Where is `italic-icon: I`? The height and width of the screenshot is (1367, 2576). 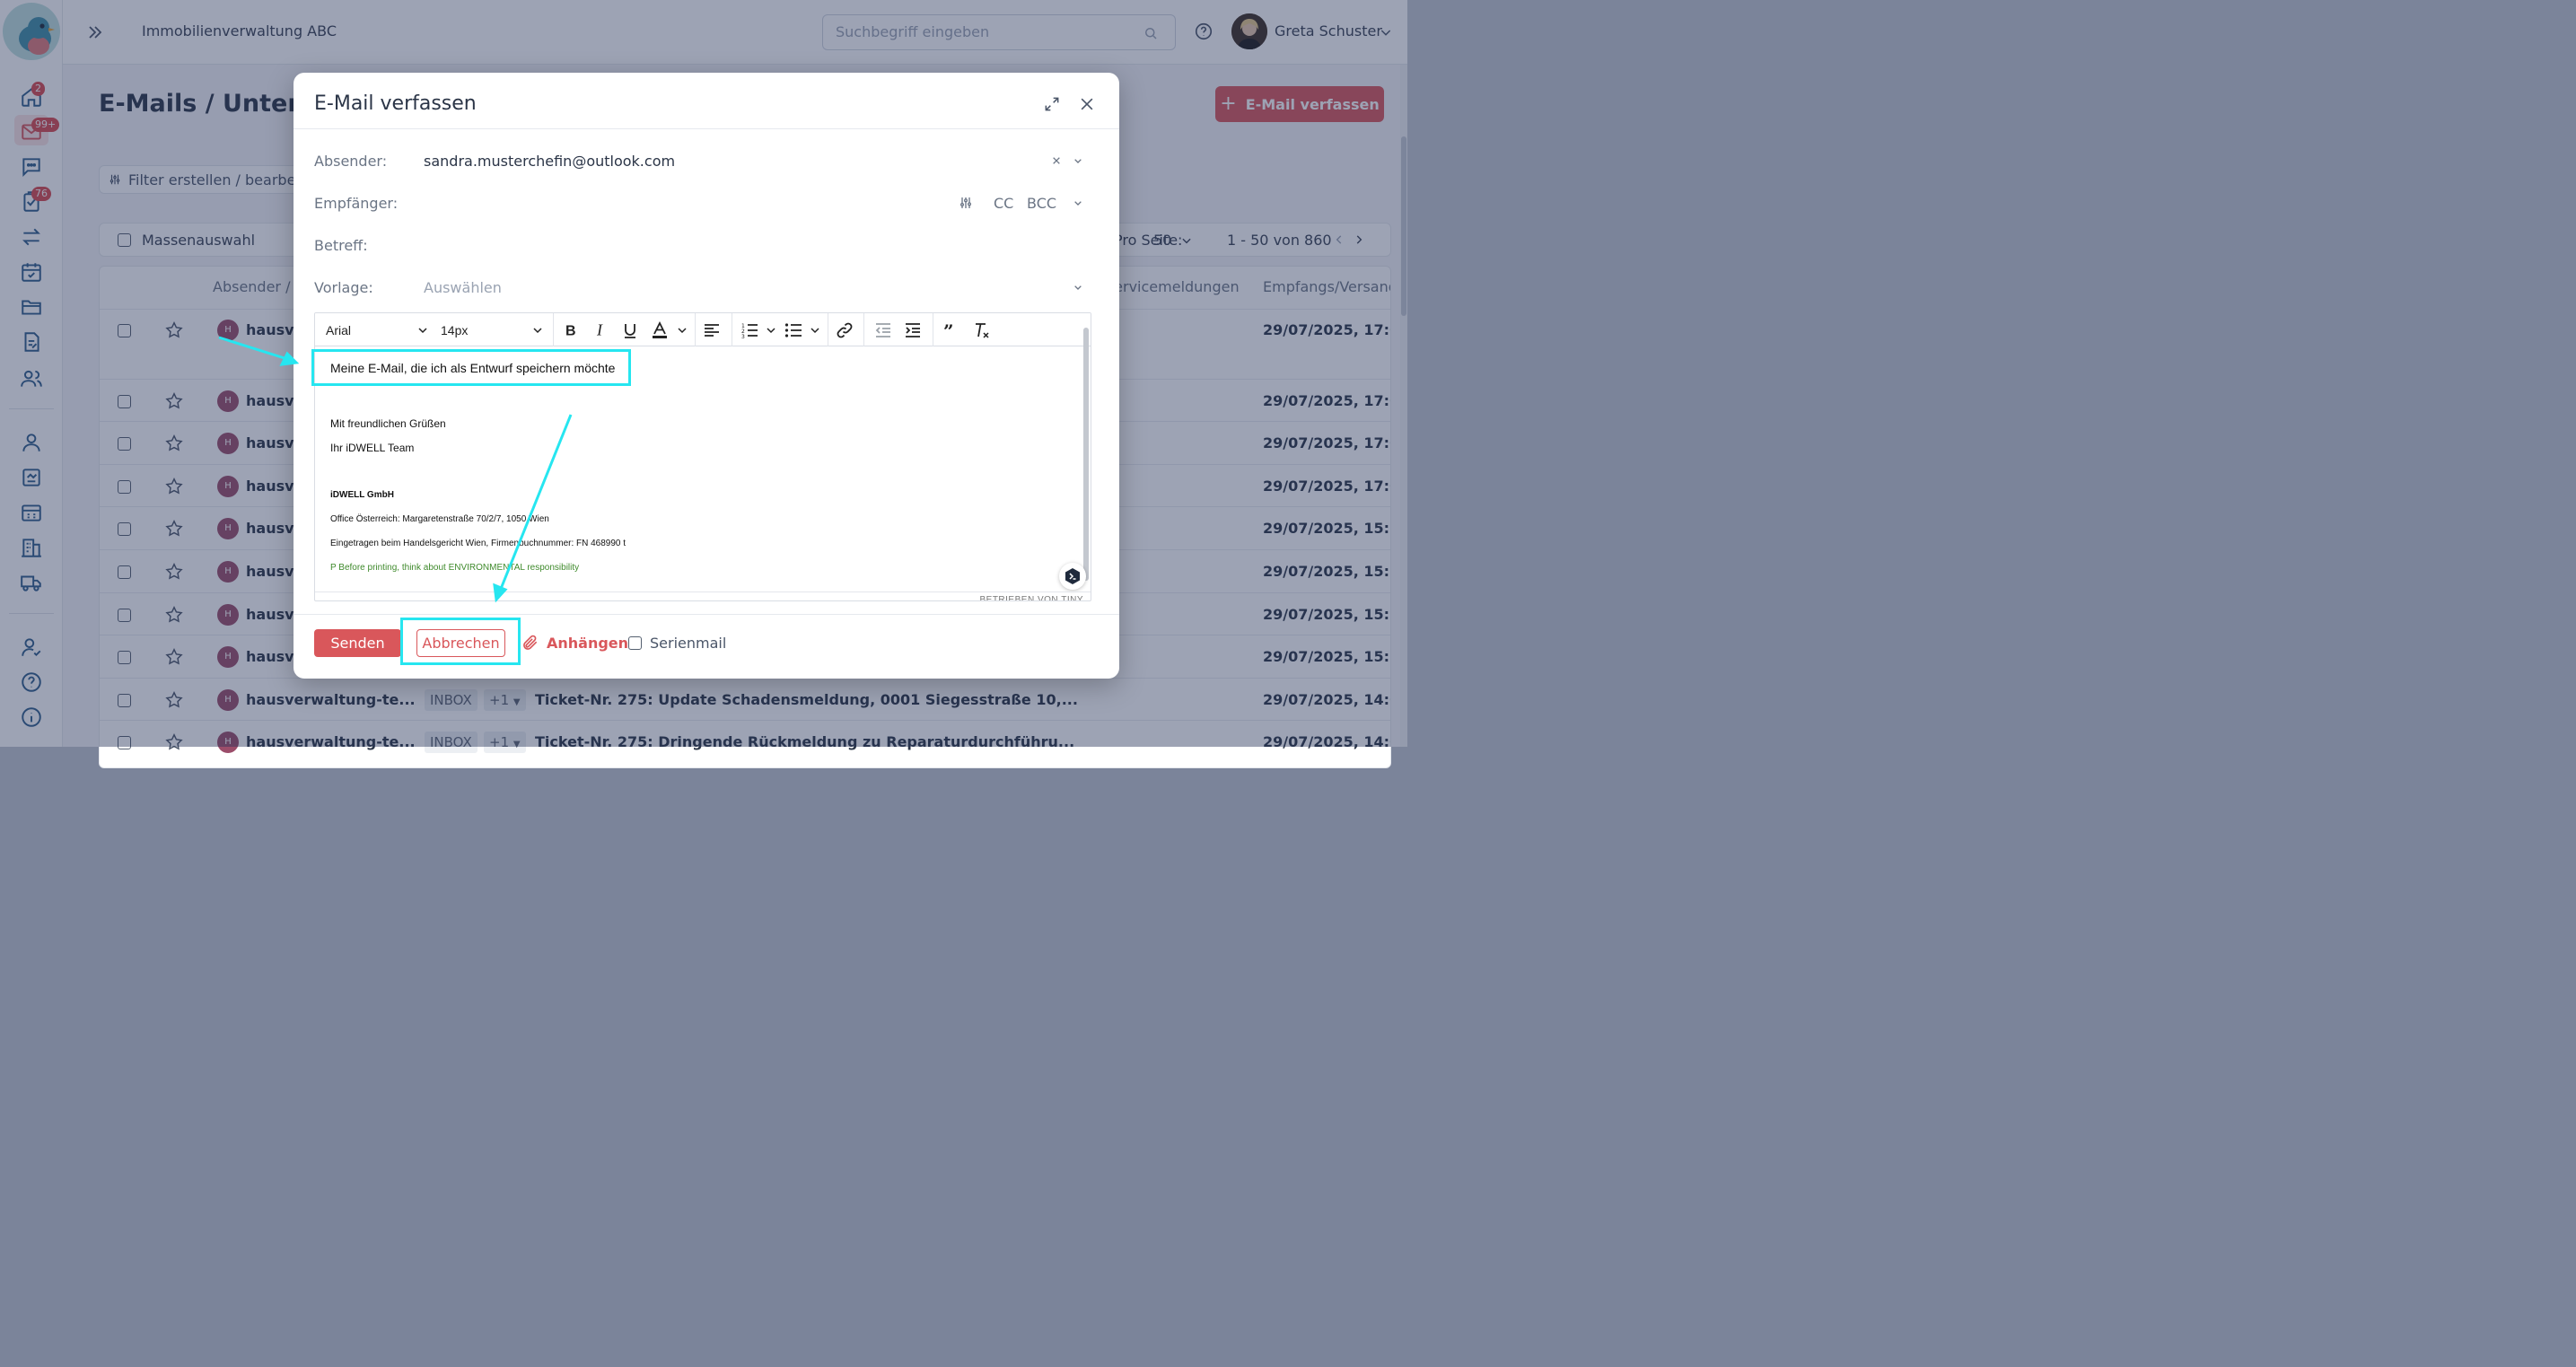 italic-icon: I is located at coordinates (600, 330).